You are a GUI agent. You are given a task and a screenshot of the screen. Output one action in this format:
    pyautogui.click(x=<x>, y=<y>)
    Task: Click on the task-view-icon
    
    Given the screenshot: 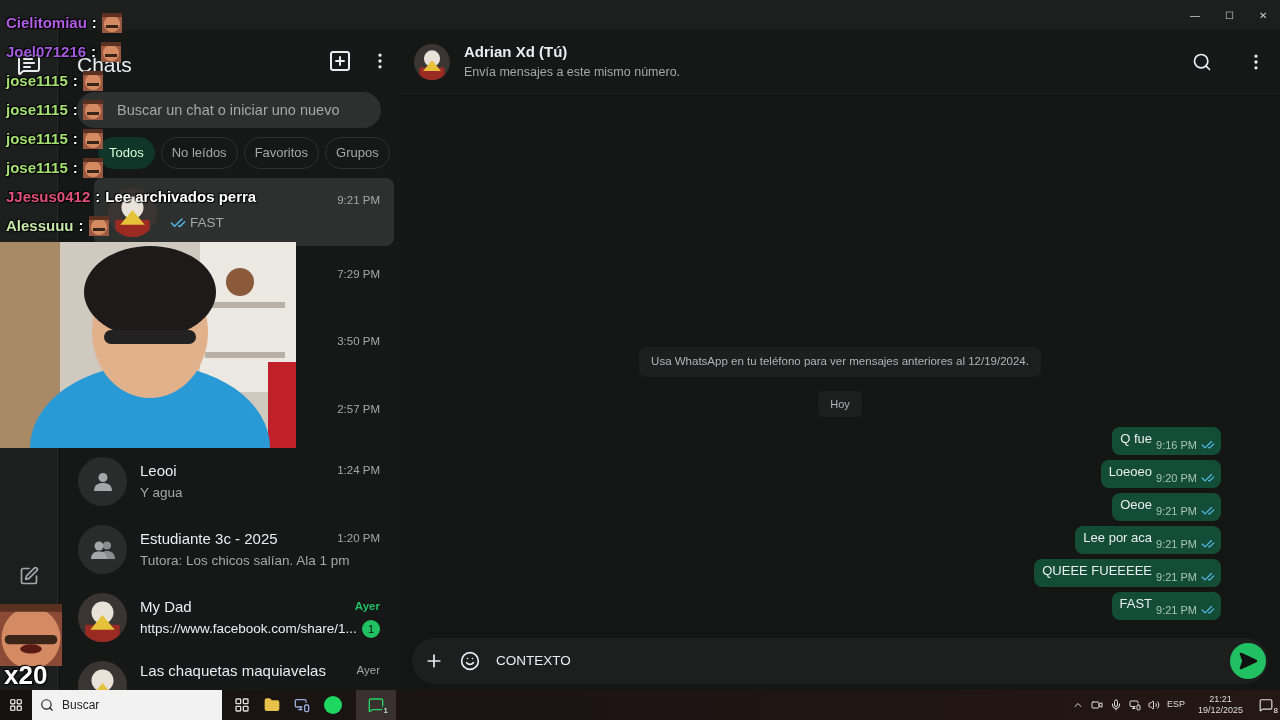 What is the action you would take?
    pyautogui.click(x=242, y=705)
    